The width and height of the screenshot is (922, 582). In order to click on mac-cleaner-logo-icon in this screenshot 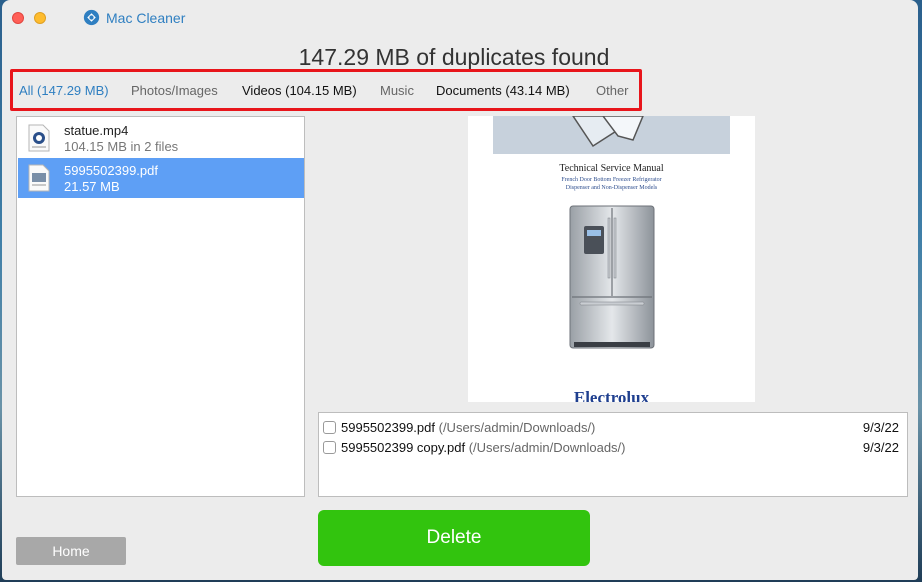, I will do `click(91, 17)`.